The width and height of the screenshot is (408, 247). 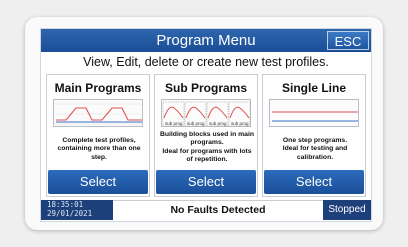 I want to click on main-programs-title: Main Programs, so click(x=98, y=88).